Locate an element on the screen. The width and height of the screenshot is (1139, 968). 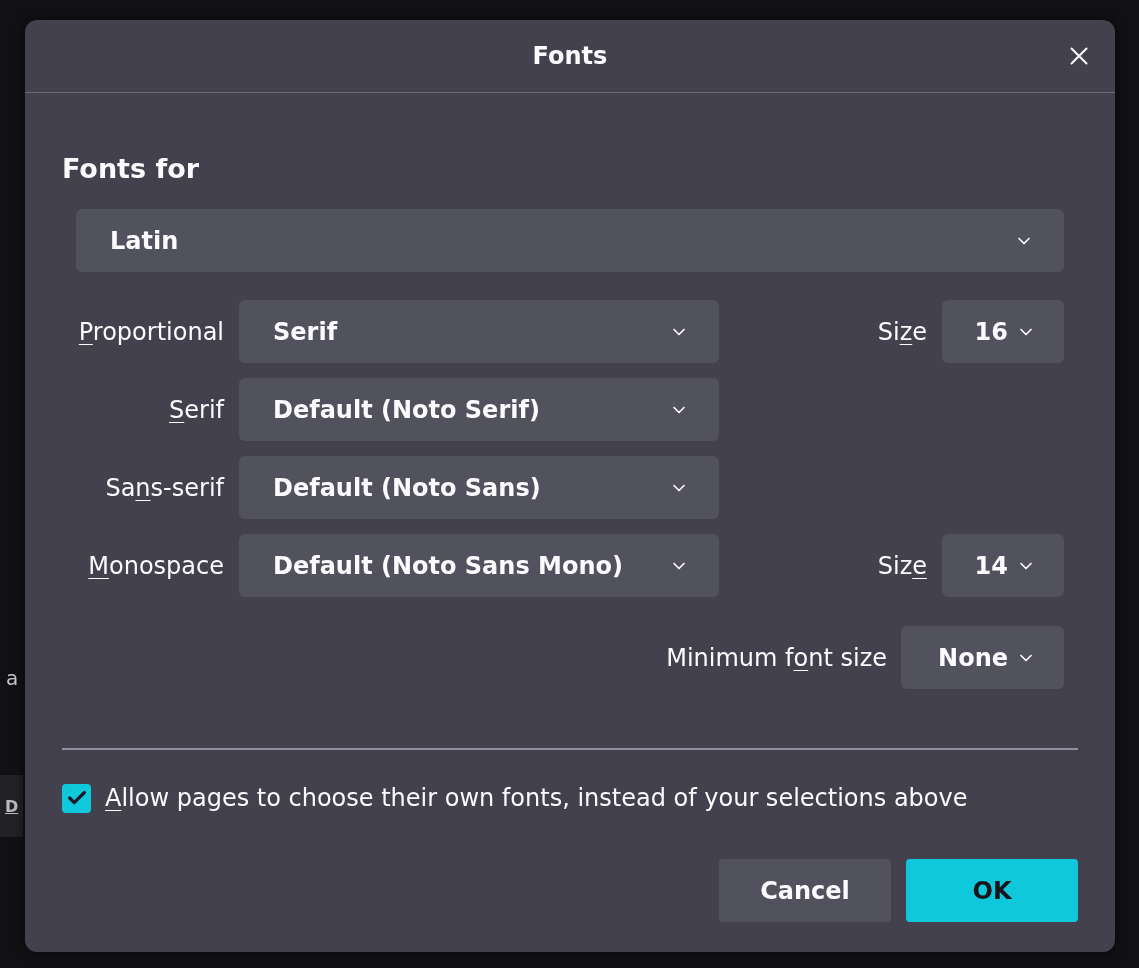
size-dropdown: 14 is located at coordinates (1003, 565).